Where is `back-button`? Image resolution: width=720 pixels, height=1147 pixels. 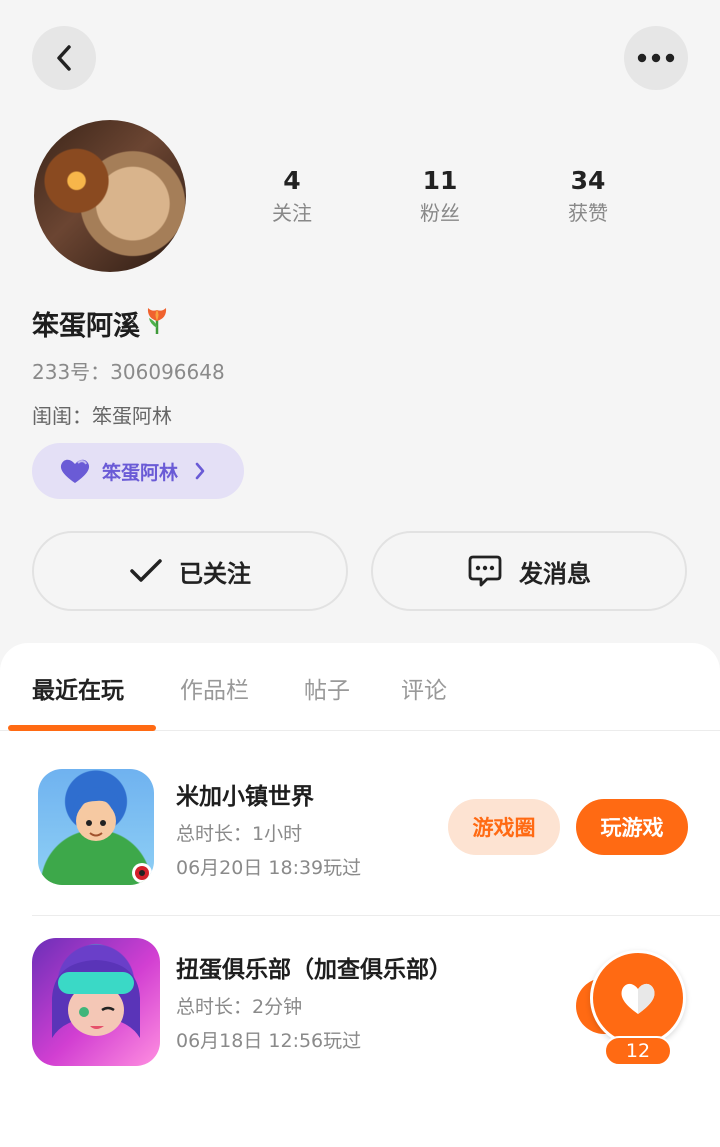
back-button is located at coordinates (64, 58).